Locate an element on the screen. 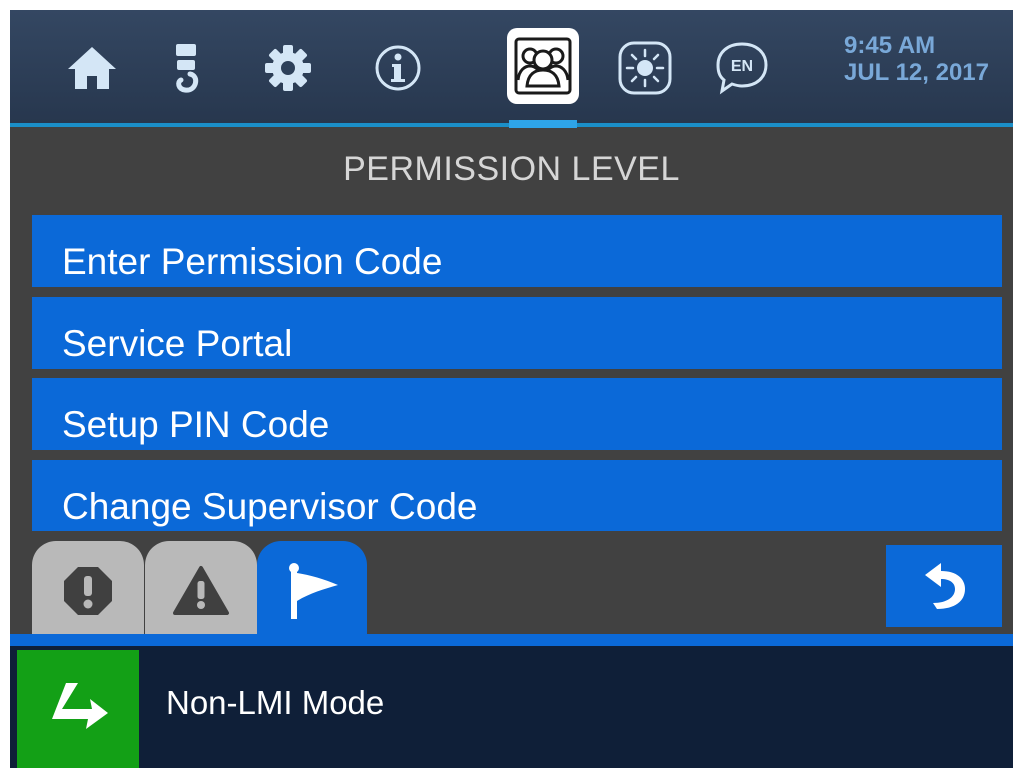  clock-time: 9:45 AM is located at coordinates (890, 45).